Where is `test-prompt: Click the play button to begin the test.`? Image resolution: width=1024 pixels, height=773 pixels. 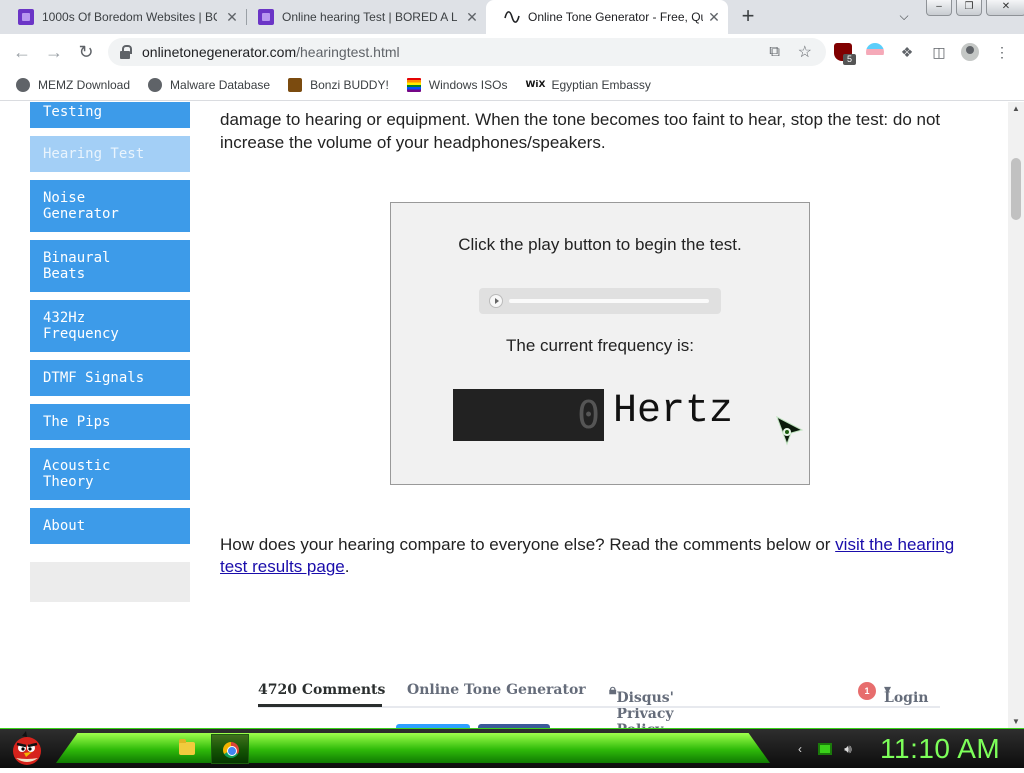 test-prompt: Click the play button to begin the test. is located at coordinates (600, 244).